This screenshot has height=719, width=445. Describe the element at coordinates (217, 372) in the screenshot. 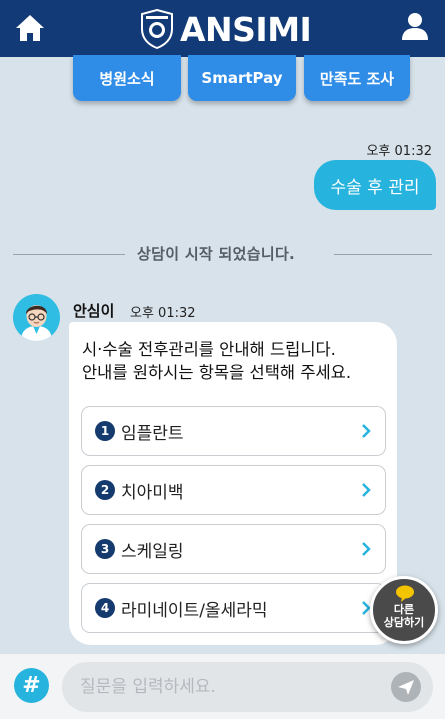

I see `bot-message-line: 안내를 원하시는 항목을 선택해 주세요.` at that location.